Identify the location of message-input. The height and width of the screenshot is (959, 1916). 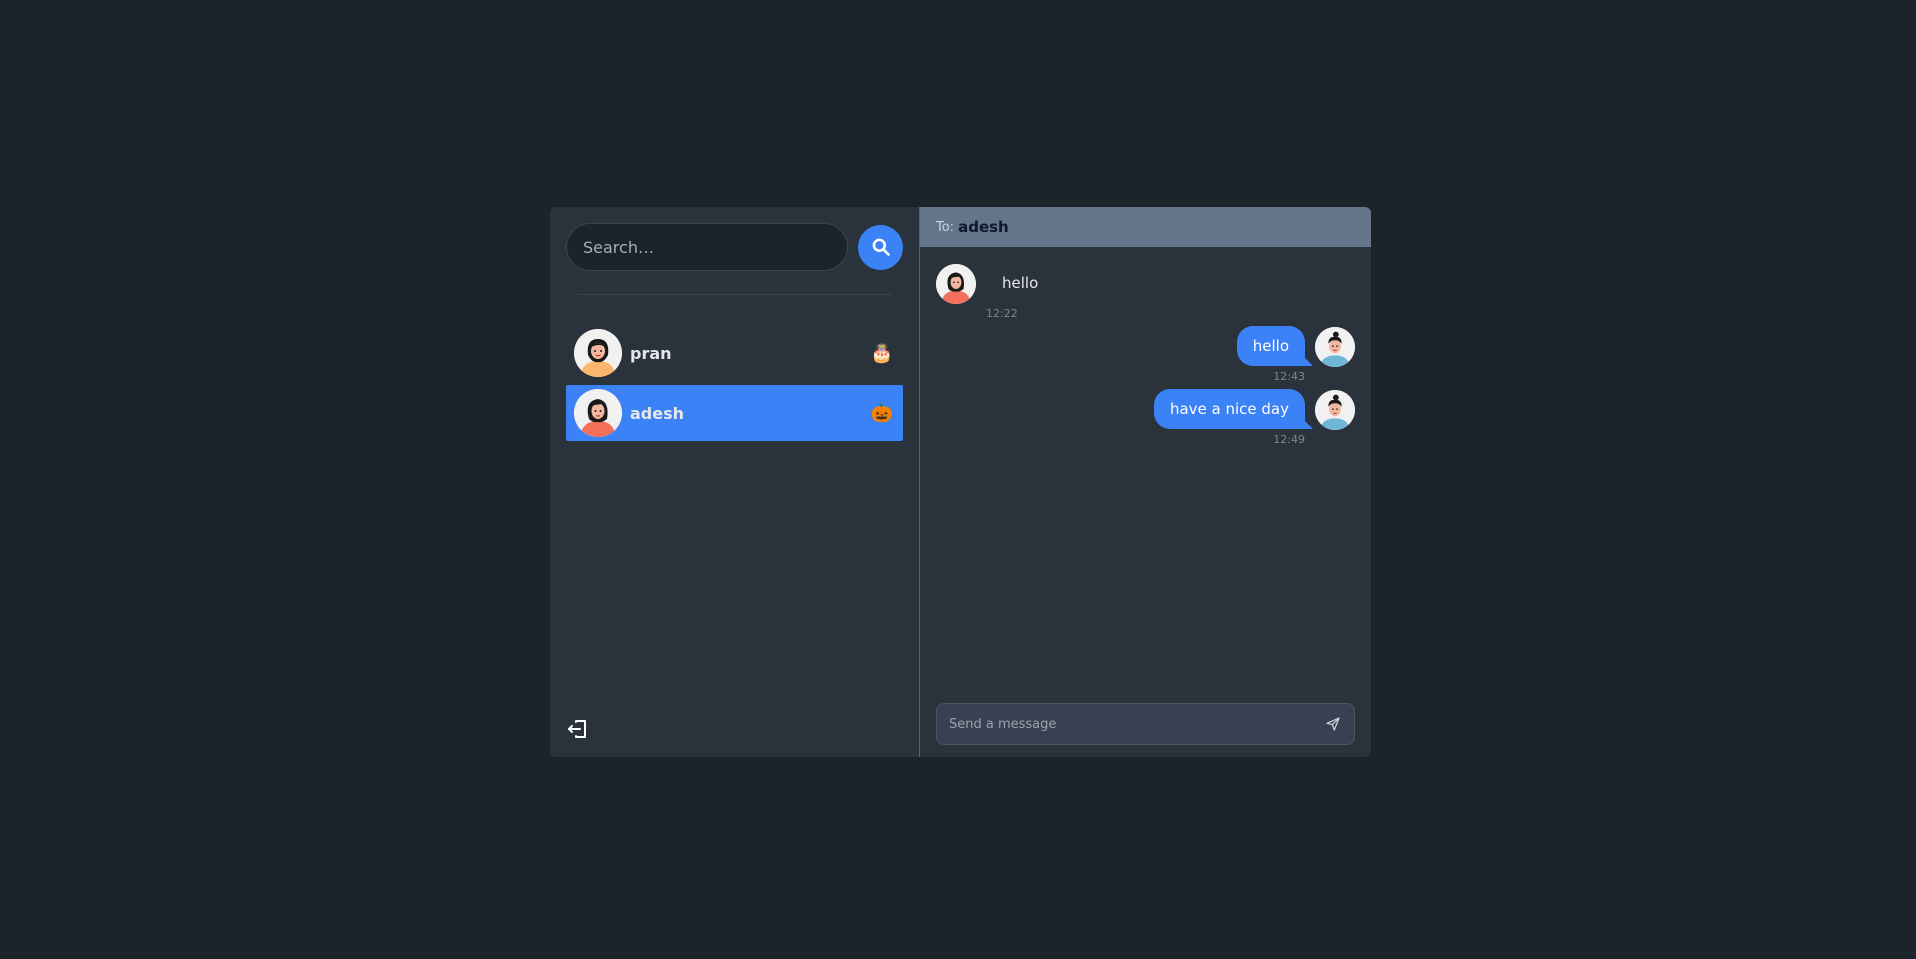
(1134, 724).